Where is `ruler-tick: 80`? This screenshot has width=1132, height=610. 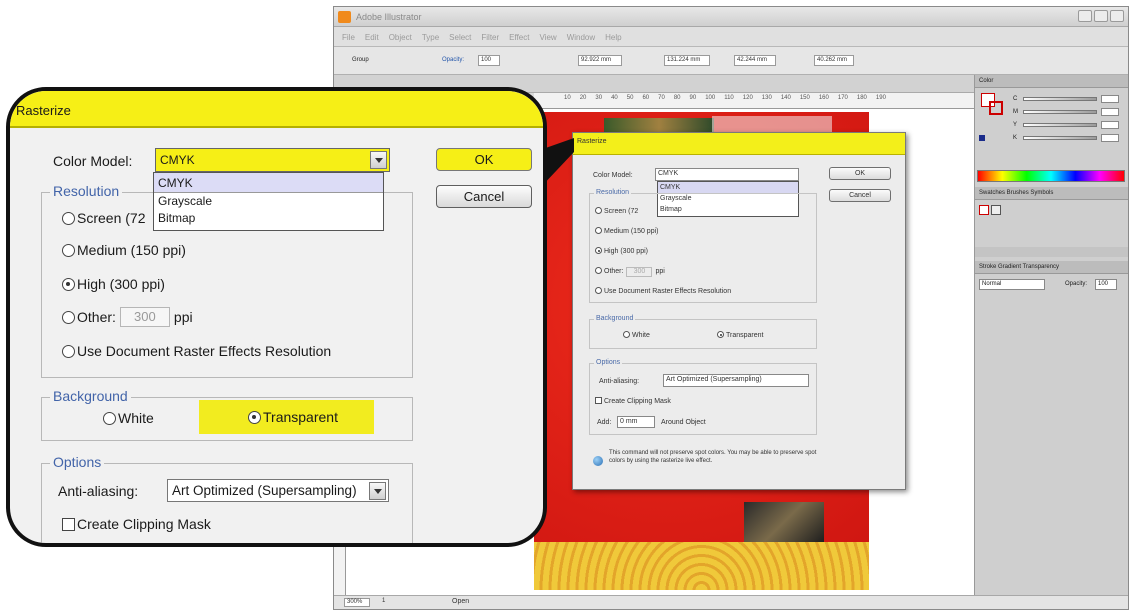
ruler-tick: 80 is located at coordinates (677, 98).